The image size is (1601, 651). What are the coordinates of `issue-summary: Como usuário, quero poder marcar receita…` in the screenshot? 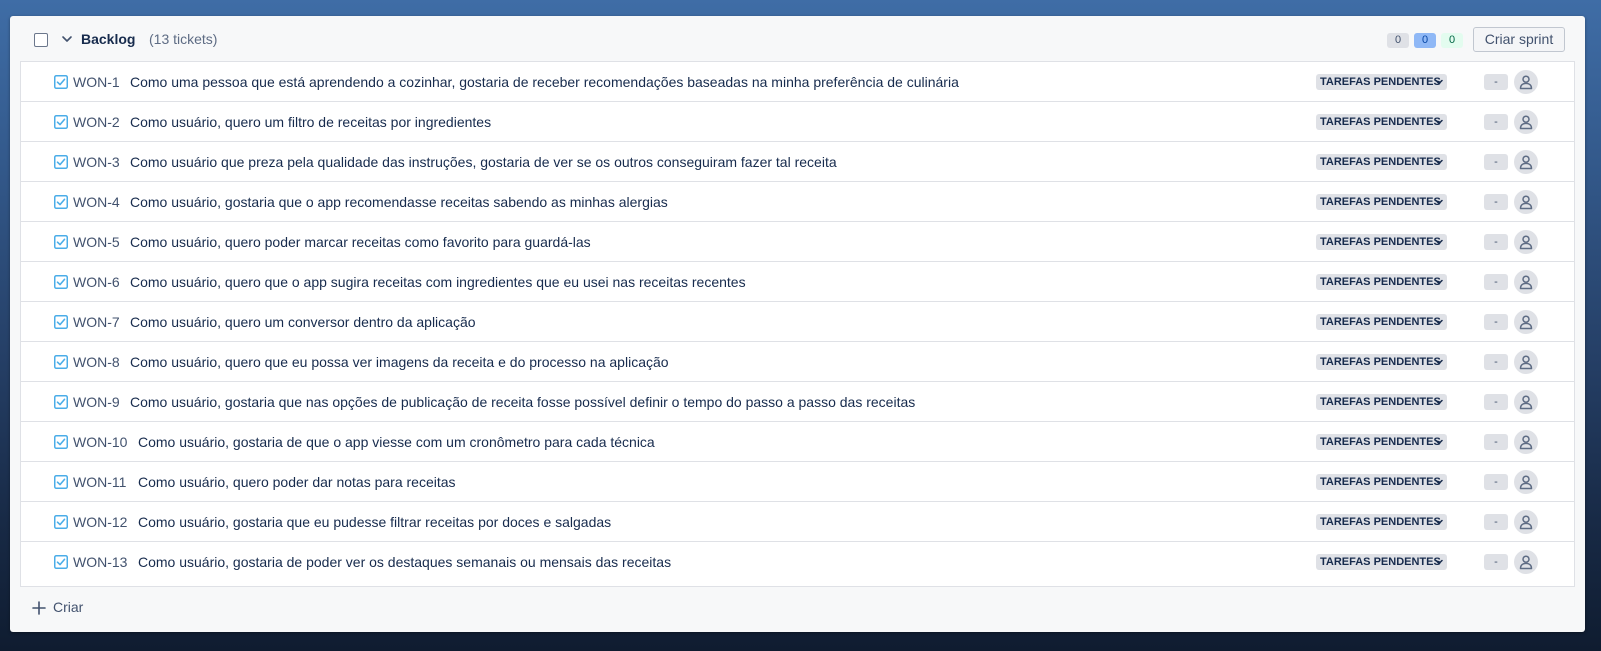 It's located at (360, 242).